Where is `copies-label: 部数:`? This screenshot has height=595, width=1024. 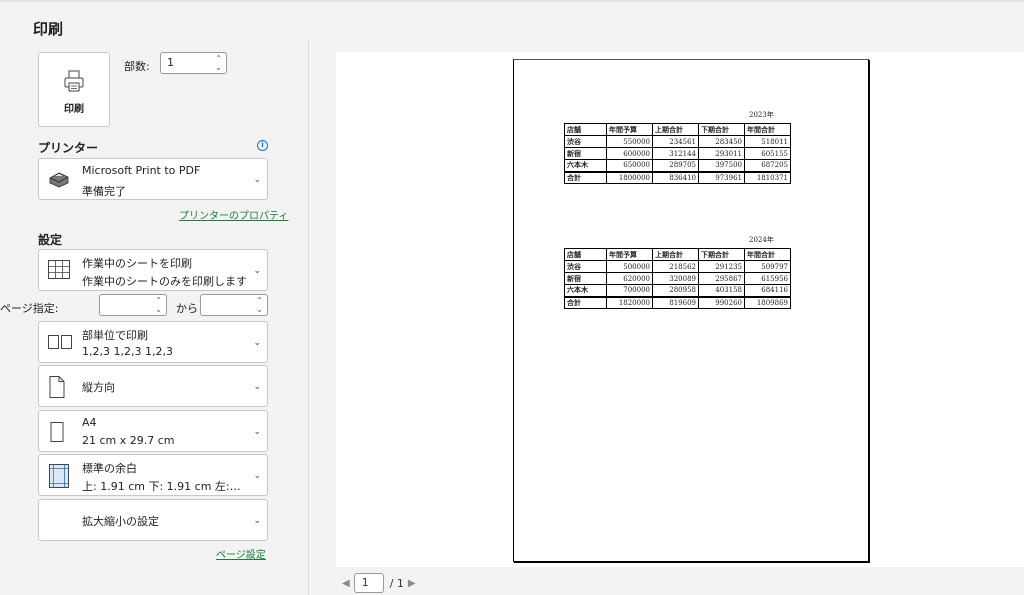
copies-label: 部数: is located at coordinates (137, 66).